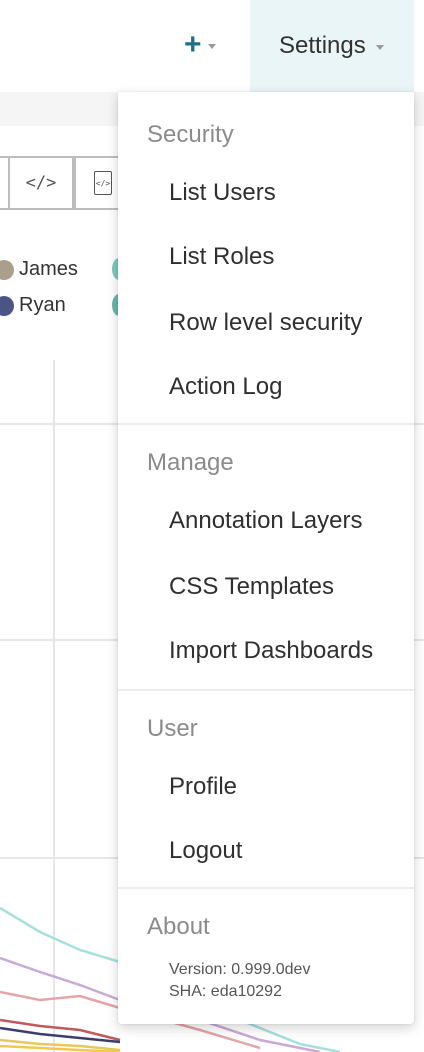 This screenshot has height=1052, width=424. Describe the element at coordinates (221, 257) in the screenshot. I see `menu-item-list-roles: List Roles` at that location.